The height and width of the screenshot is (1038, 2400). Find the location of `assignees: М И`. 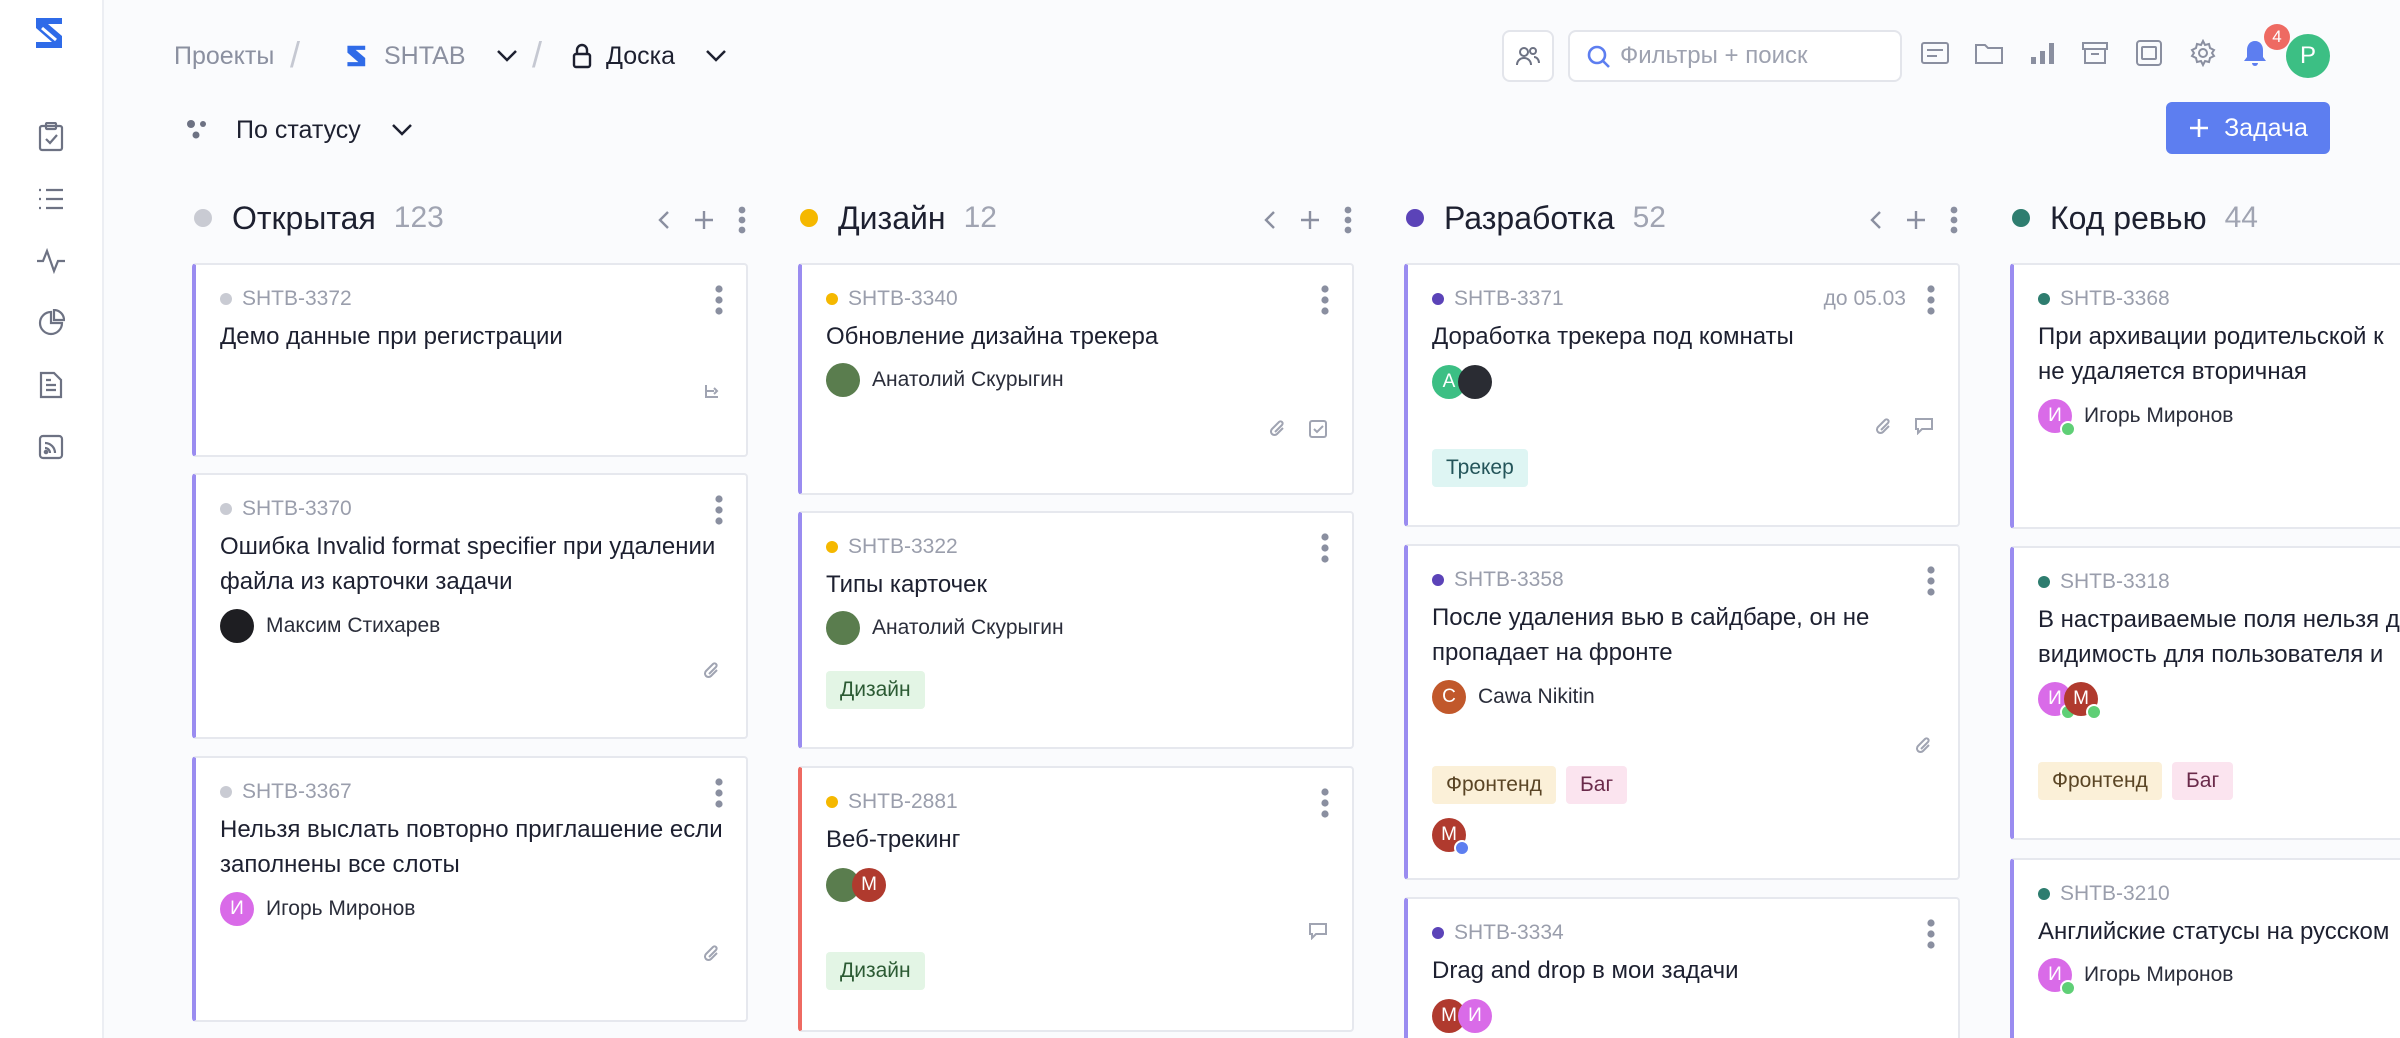

assignees: М И is located at coordinates (1462, 1016).